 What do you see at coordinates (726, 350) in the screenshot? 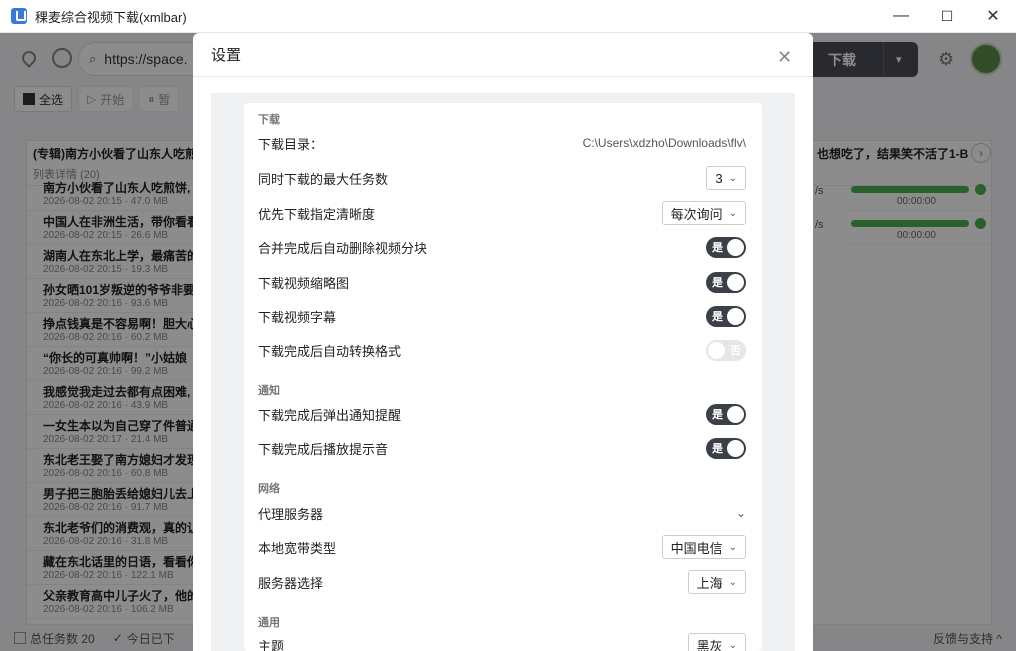
I see `convert-toggle: 否` at bounding box center [726, 350].